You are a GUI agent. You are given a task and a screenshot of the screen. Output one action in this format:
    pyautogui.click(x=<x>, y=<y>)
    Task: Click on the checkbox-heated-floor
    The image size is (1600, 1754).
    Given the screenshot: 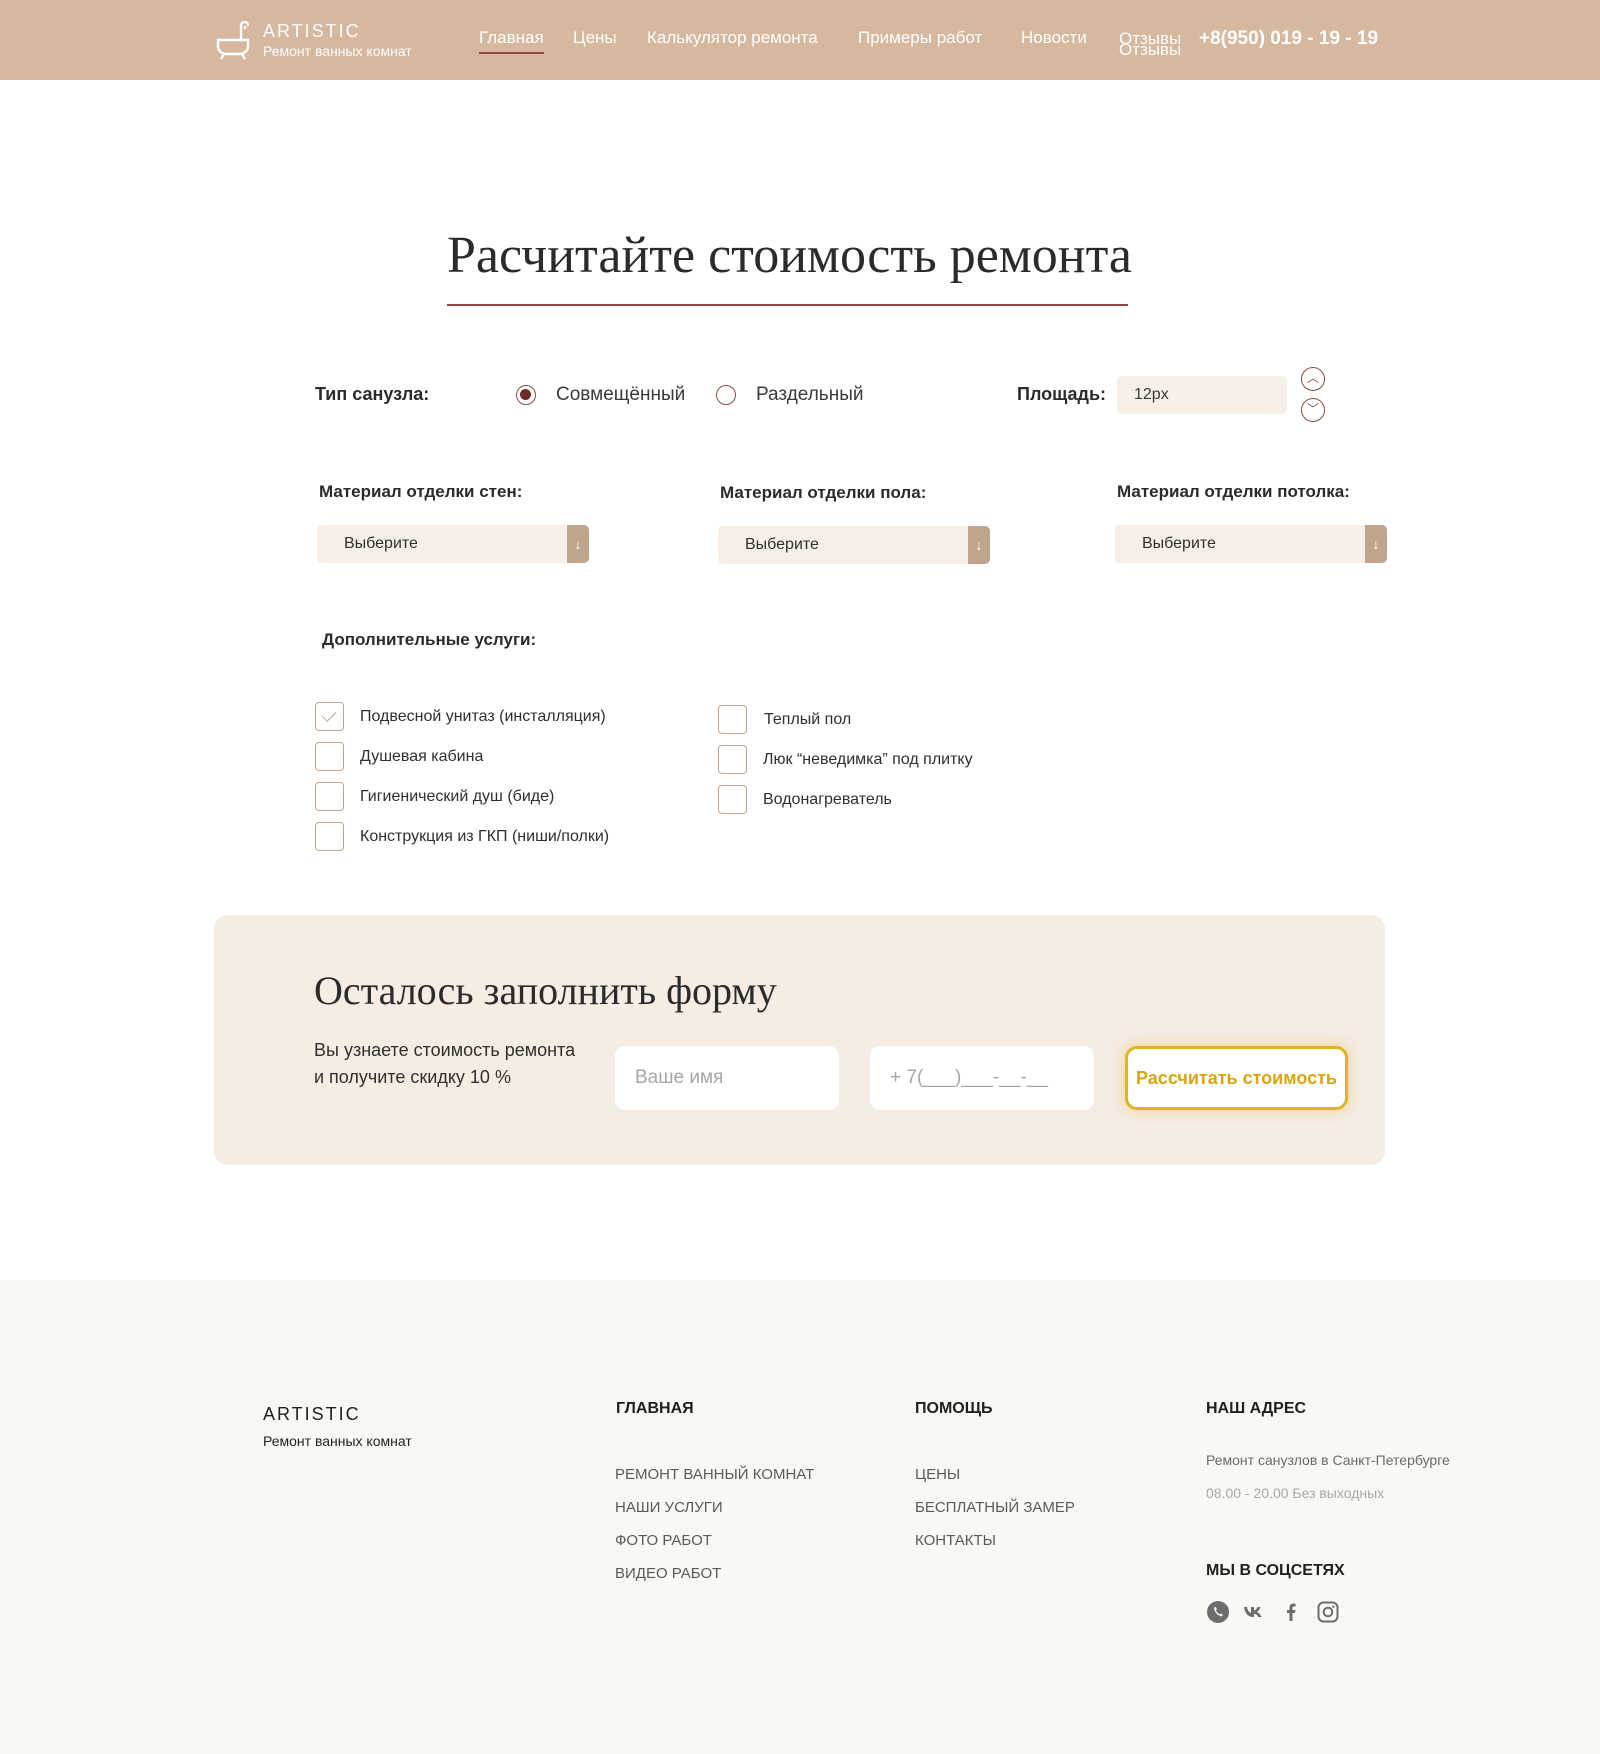 What is the action you would take?
    pyautogui.click(x=732, y=719)
    